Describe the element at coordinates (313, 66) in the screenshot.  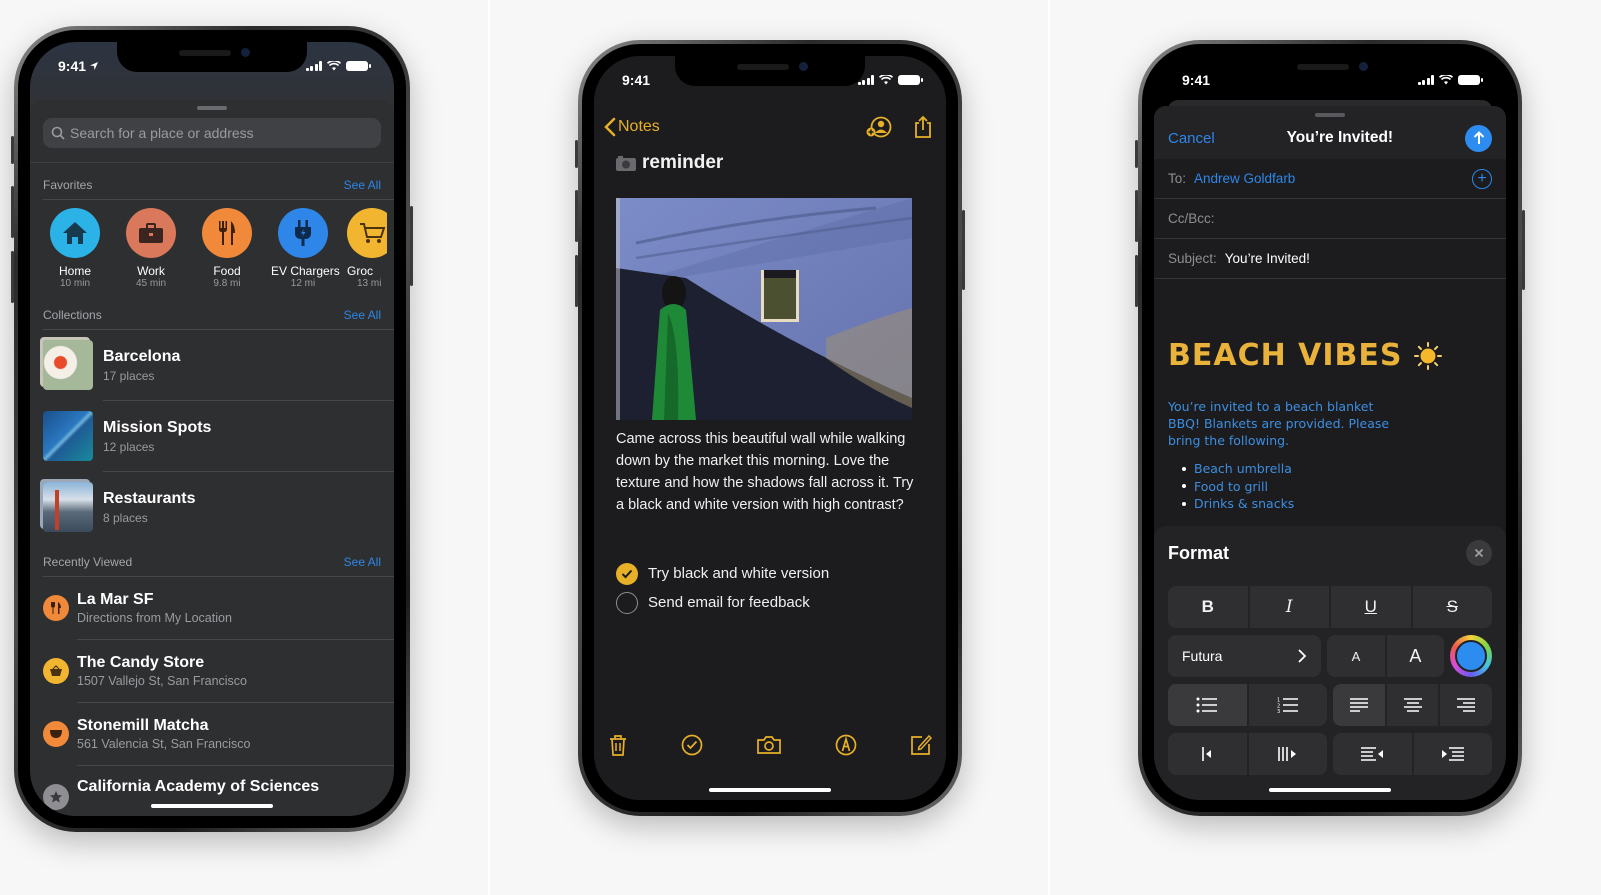
I see `signal-icon` at that location.